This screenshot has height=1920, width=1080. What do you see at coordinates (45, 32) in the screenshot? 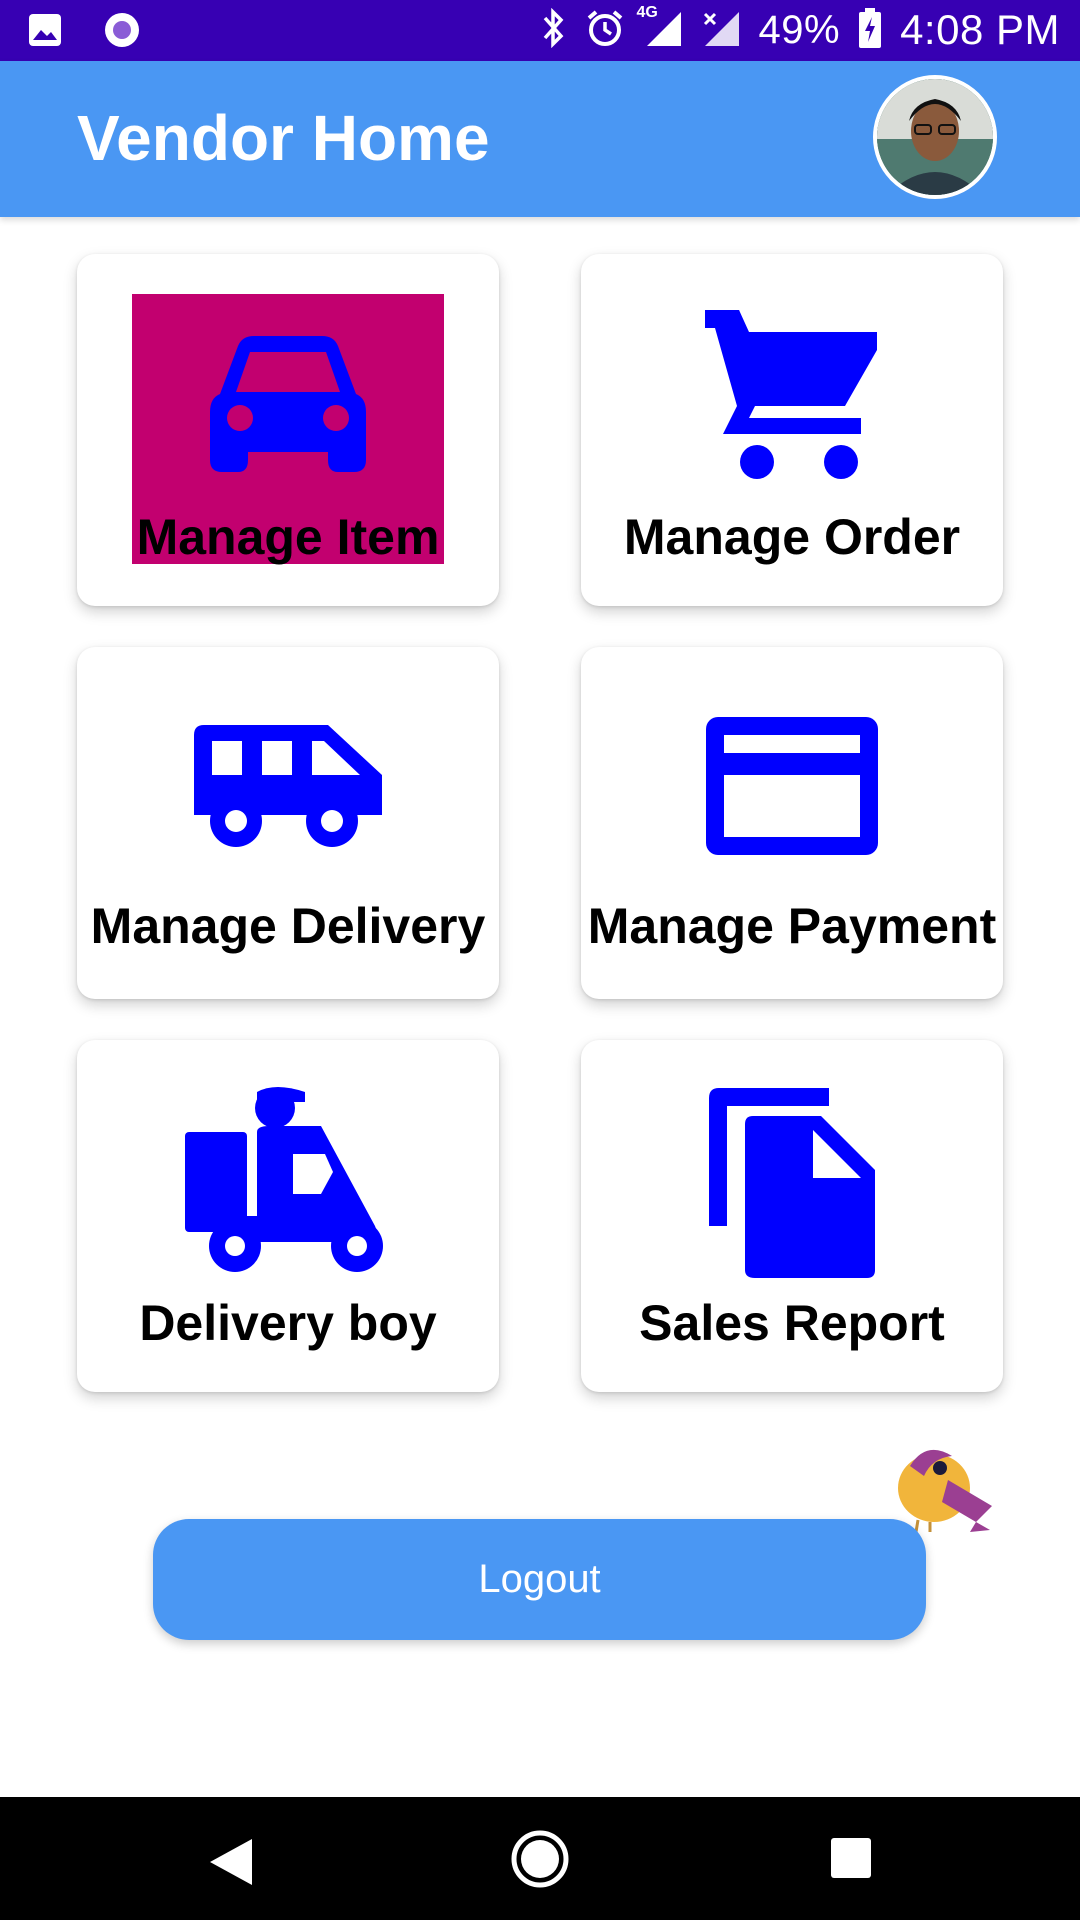
I see `image-icon` at bounding box center [45, 32].